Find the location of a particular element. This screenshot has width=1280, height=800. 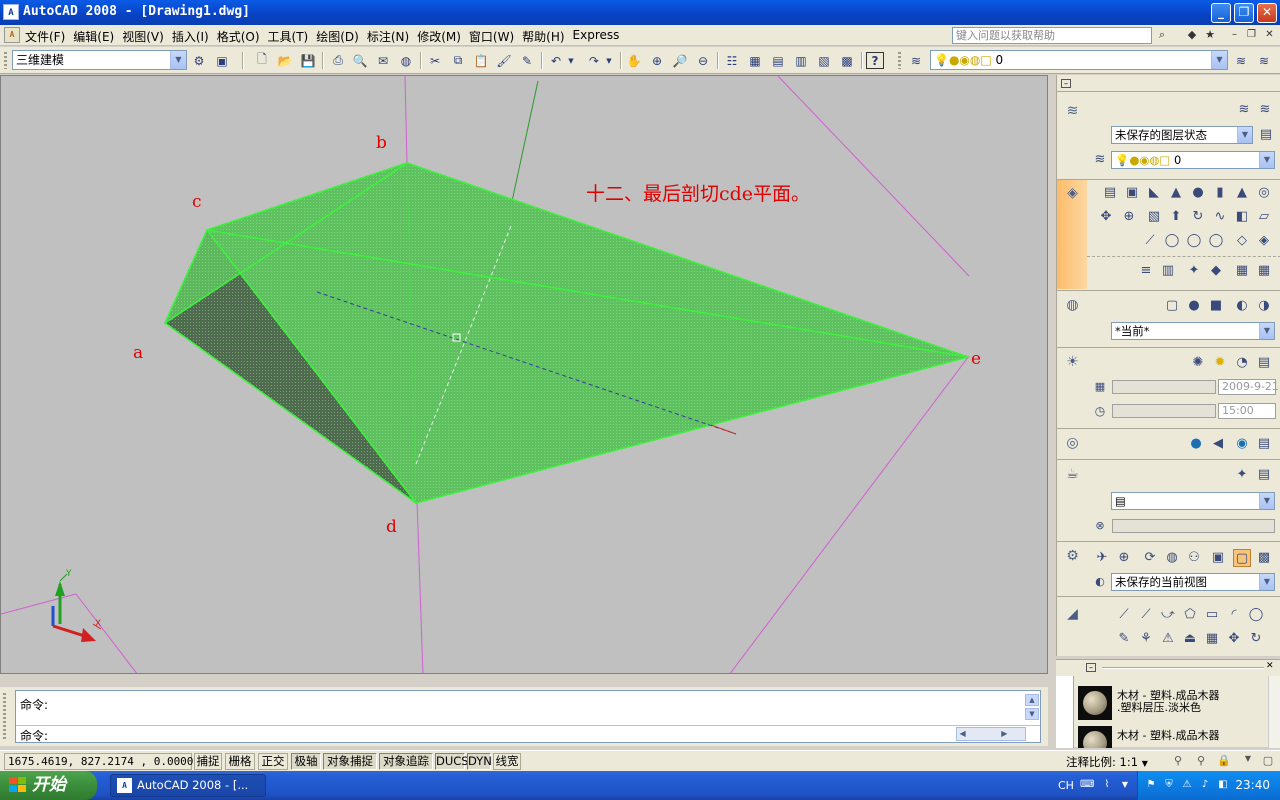

union-icon: ◯ is located at coordinates (1172, 241).